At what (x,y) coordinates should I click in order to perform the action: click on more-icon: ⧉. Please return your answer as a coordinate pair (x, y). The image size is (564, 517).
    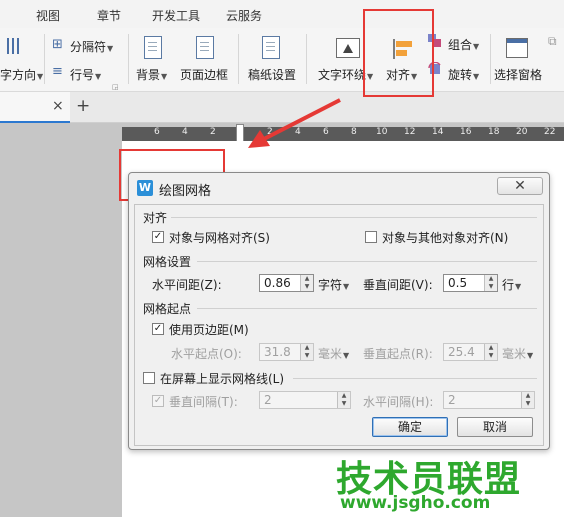
    Looking at the image, I should click on (552, 41).